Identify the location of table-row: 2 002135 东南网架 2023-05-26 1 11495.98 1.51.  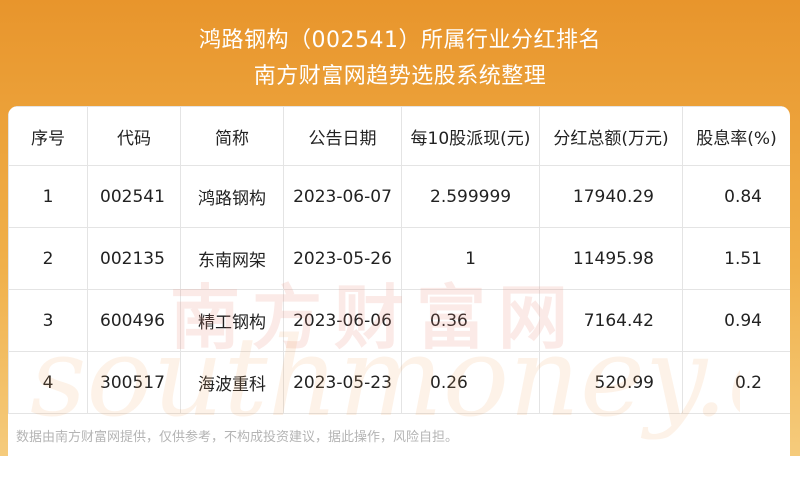
(399, 258).